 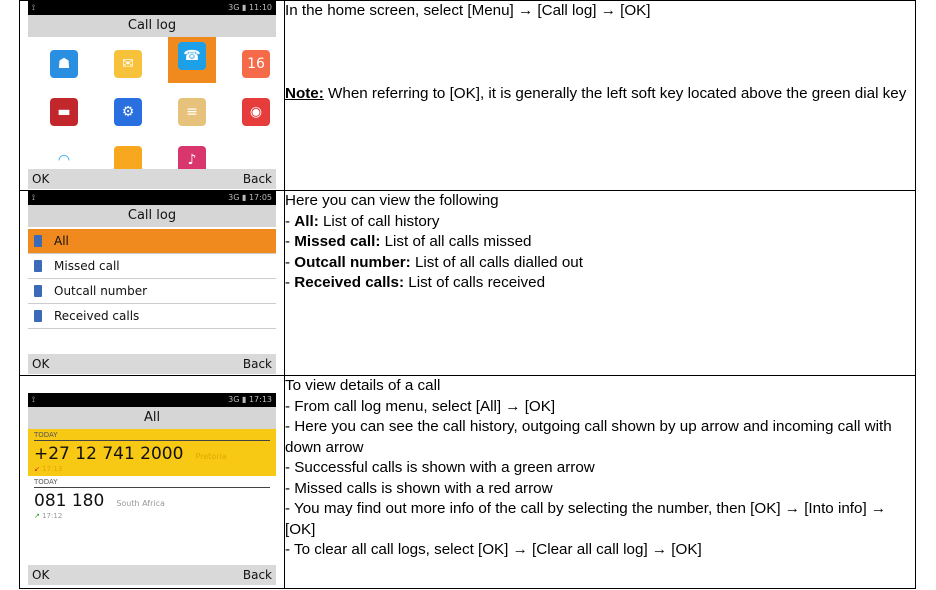 What do you see at coordinates (363, 385) in the screenshot?
I see `instruction-line: To view details of a call` at bounding box center [363, 385].